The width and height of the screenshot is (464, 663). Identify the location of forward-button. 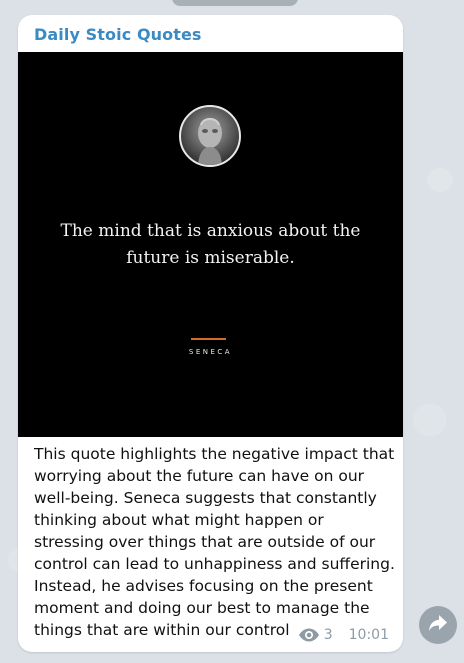
(438, 625).